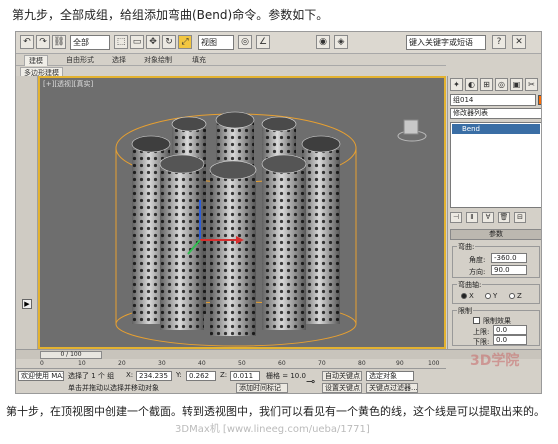 Image resolution: width=558 pixels, height=444 pixels. What do you see at coordinates (493, 100) in the screenshot?
I see `object-name-field: 组014` at bounding box center [493, 100].